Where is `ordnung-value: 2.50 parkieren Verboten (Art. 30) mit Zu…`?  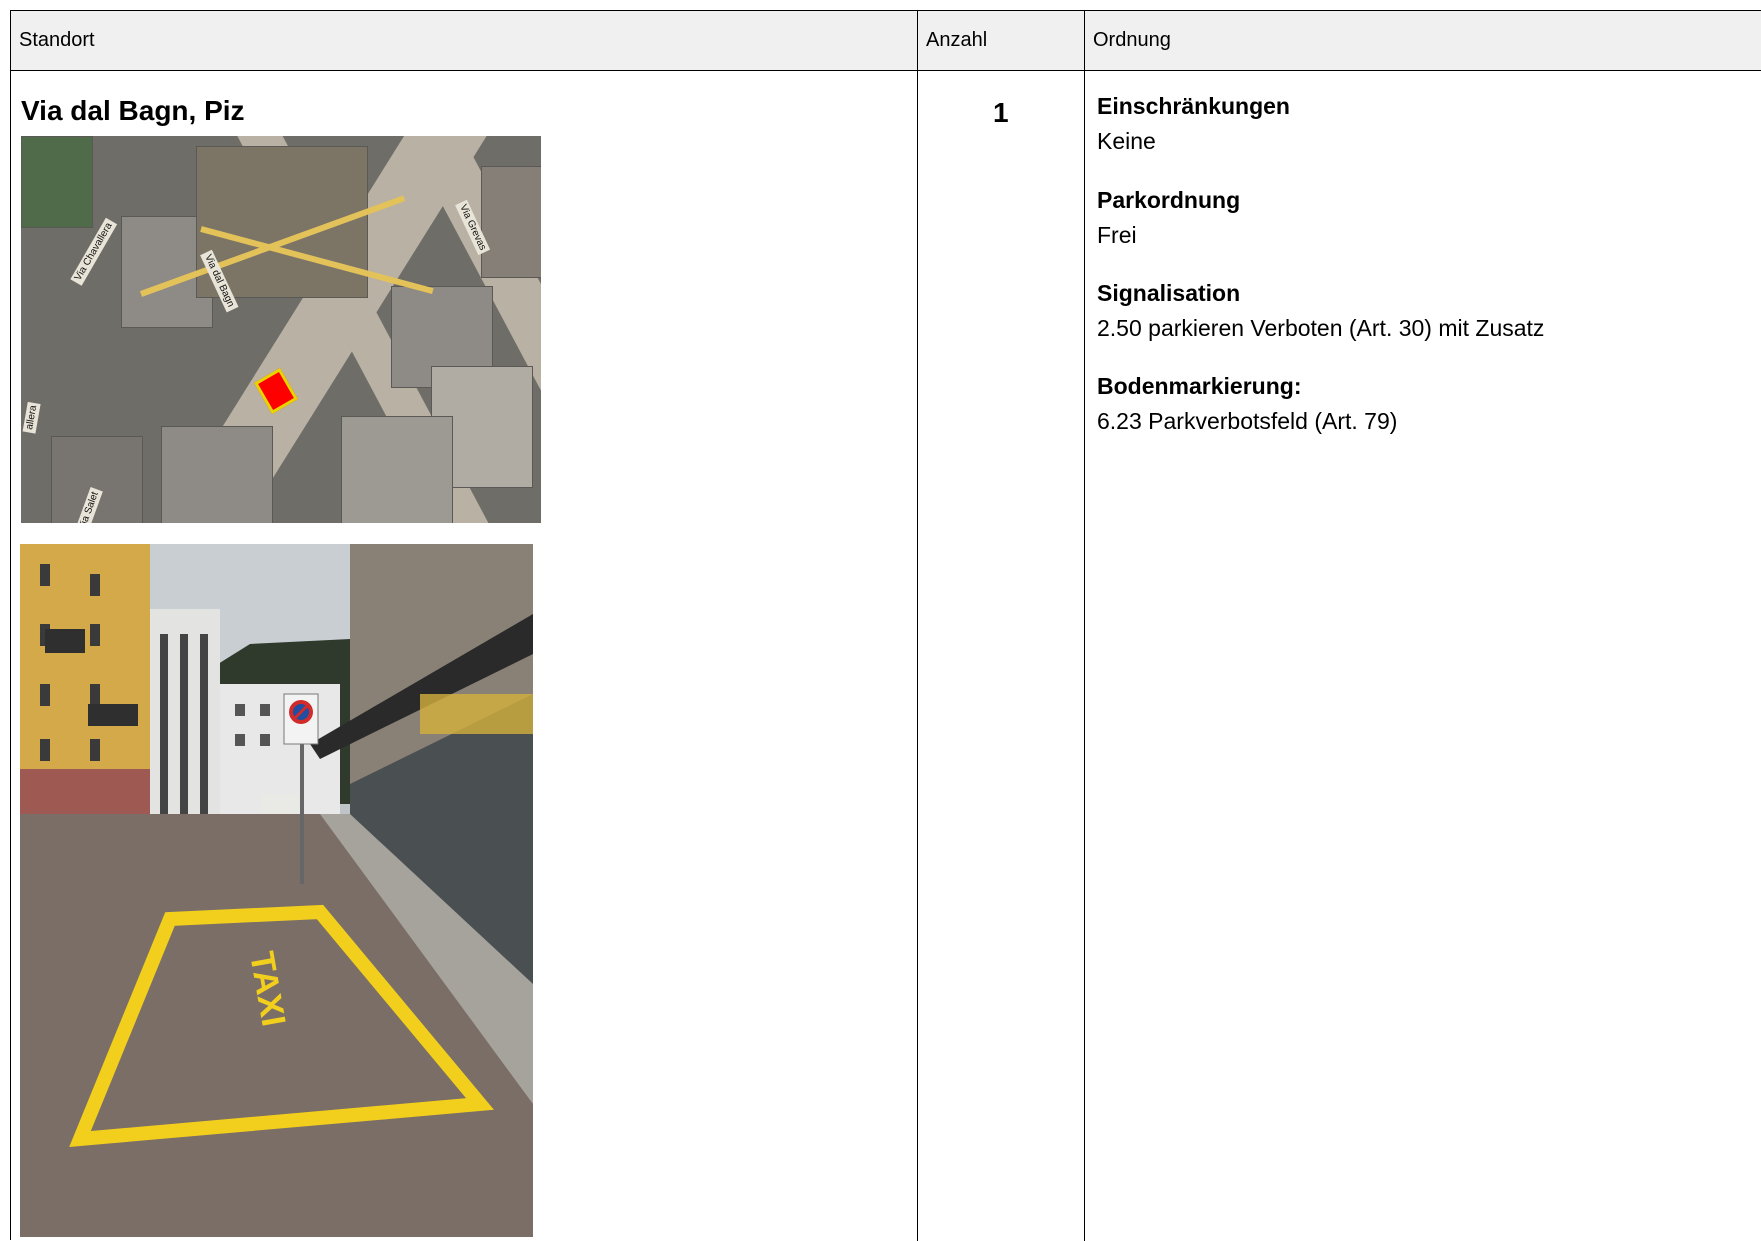
ordnung-value: 2.50 parkieren Verboten (Art. 30) mit Zu… is located at coordinates (1321, 328).